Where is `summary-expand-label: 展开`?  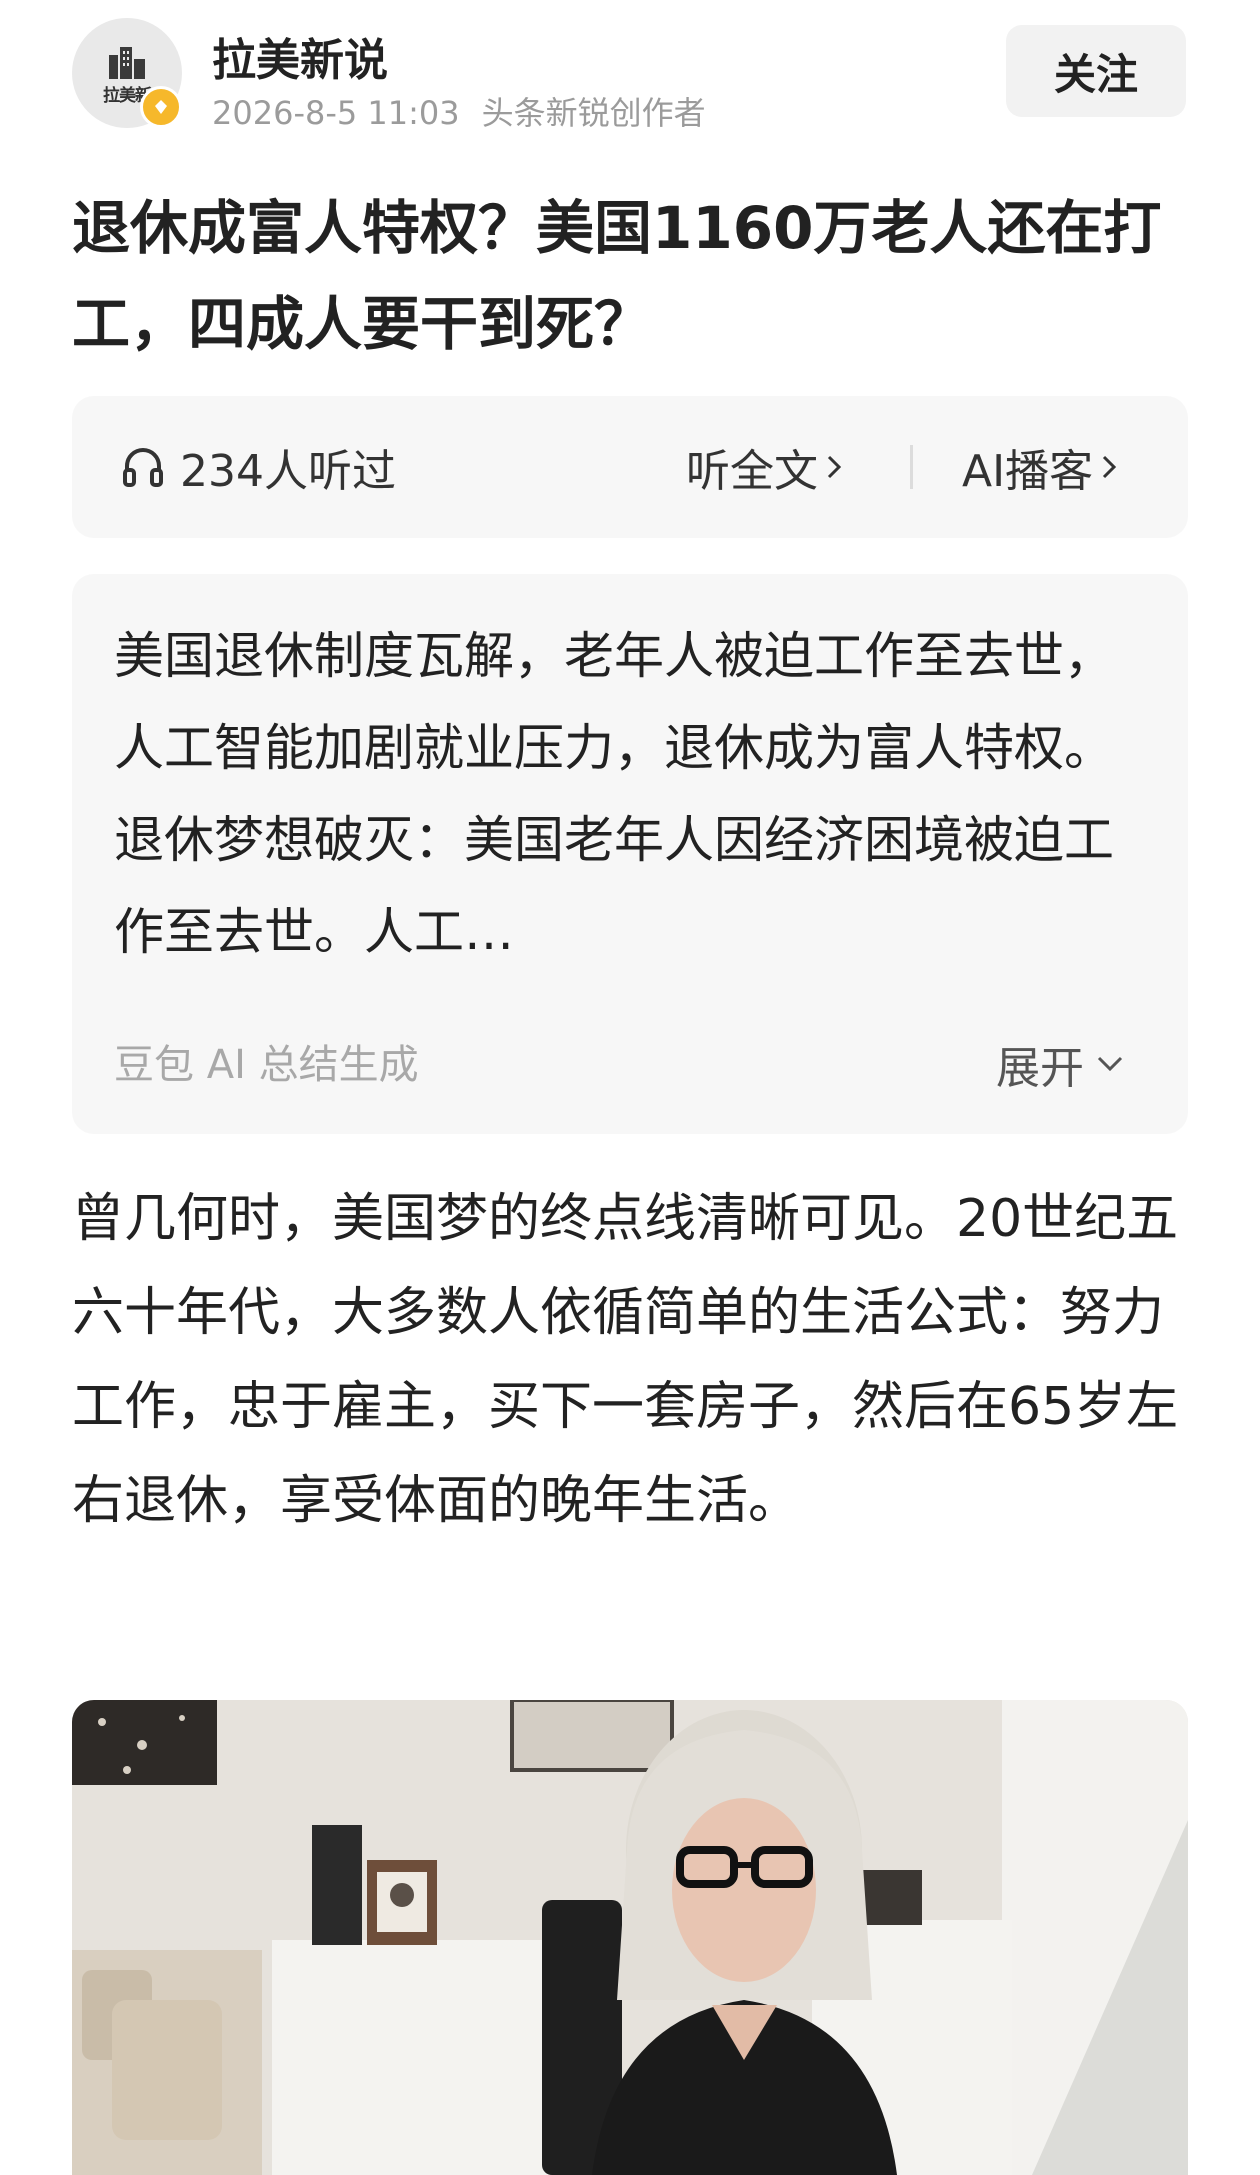
summary-expand-label: 展开 is located at coordinates (1040, 1068).